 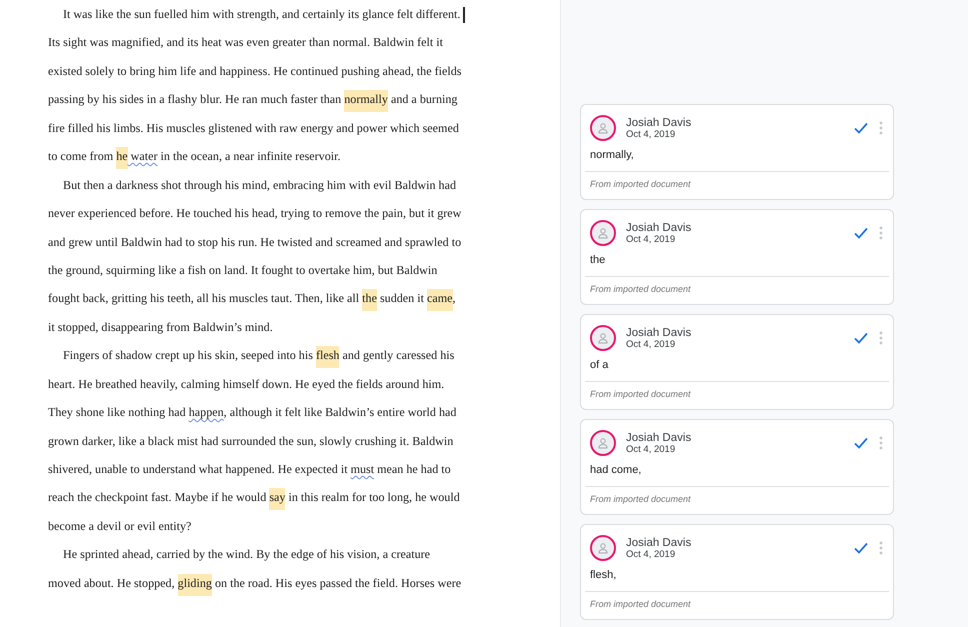 I want to click on text-line: to come from he water in the ocean, a near infinite reservoir., so click(x=194, y=156).